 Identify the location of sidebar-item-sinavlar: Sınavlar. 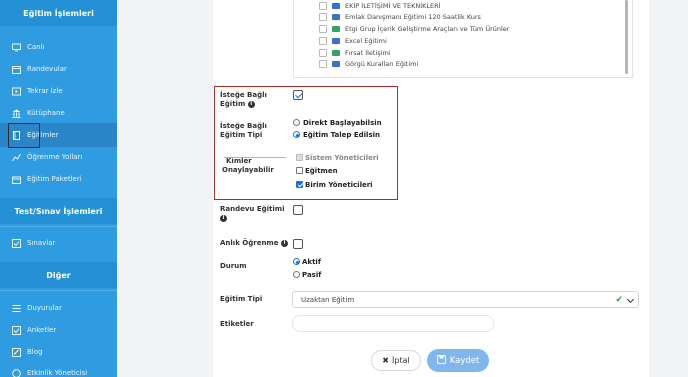
(33, 243).